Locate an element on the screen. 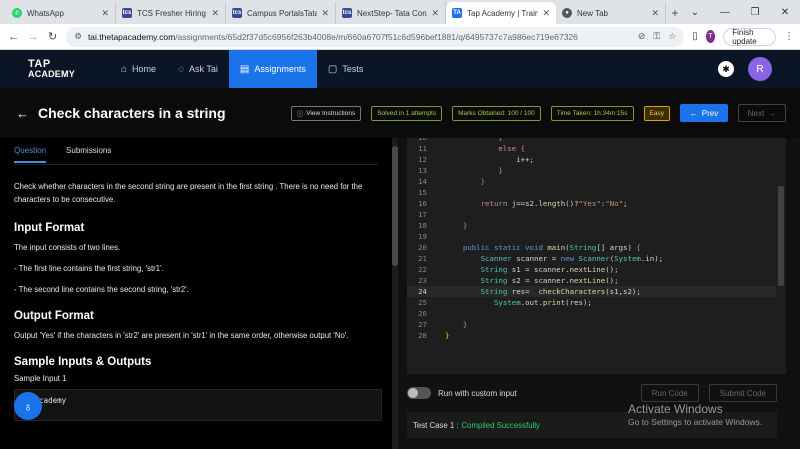  browser-tab-tap-academy: TA Tap Academy | Trainin ✕ is located at coordinates (501, 13).